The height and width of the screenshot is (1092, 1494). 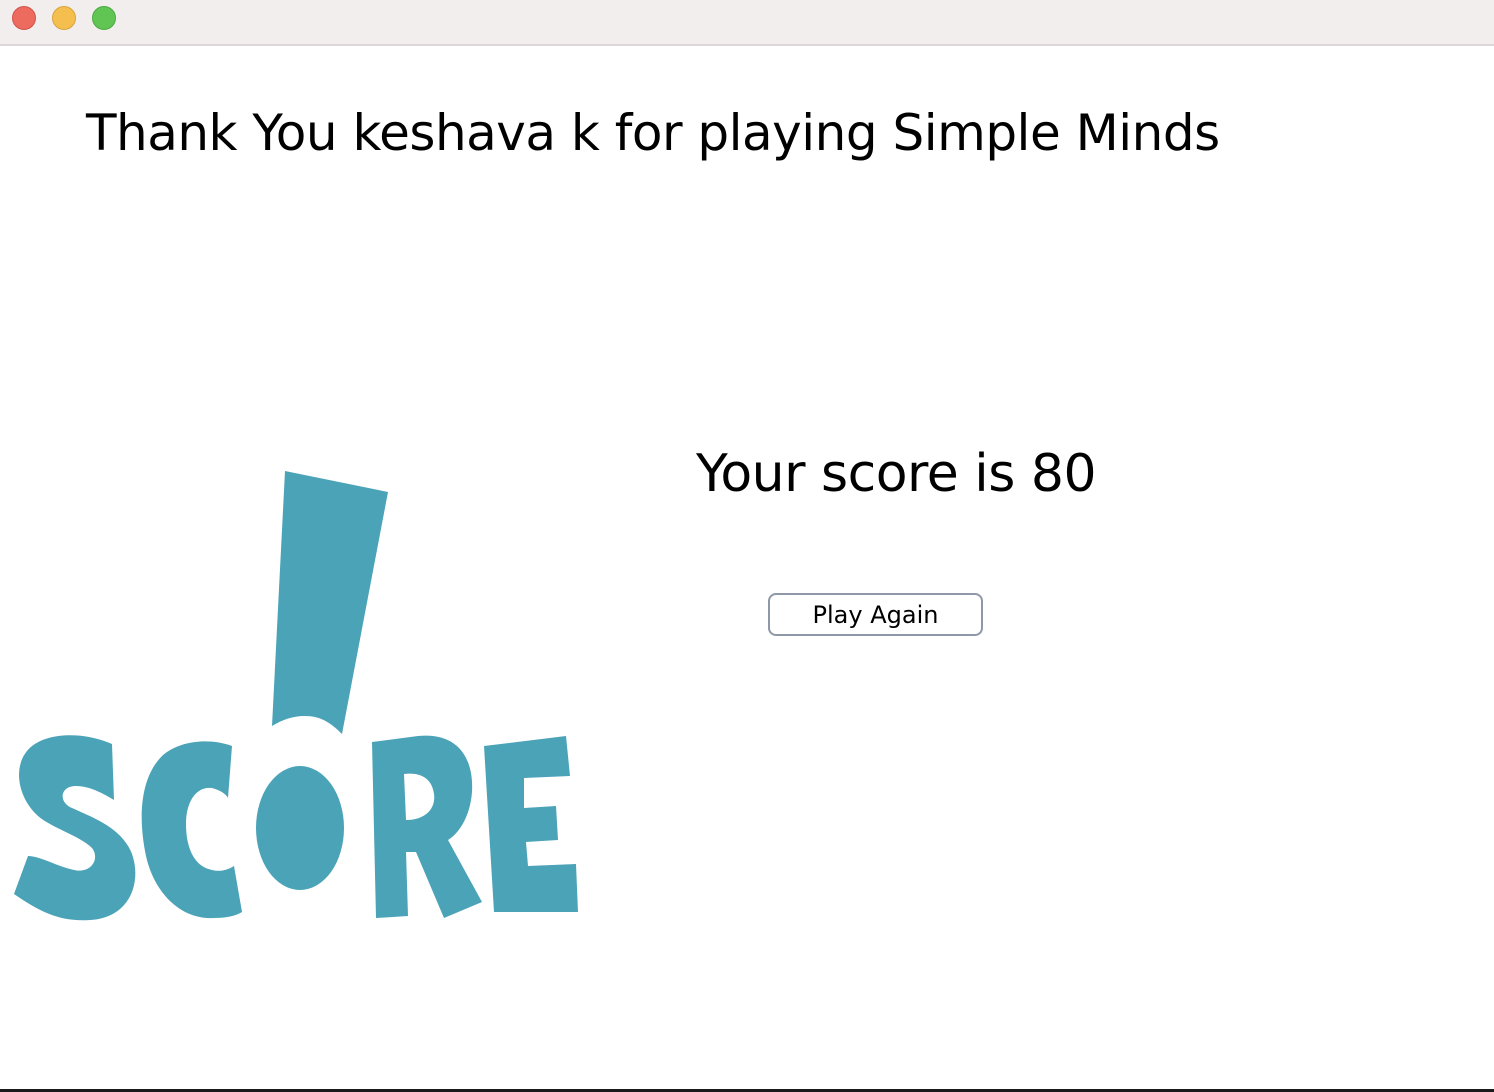 What do you see at coordinates (64, 18) in the screenshot?
I see `minimize-window-button` at bounding box center [64, 18].